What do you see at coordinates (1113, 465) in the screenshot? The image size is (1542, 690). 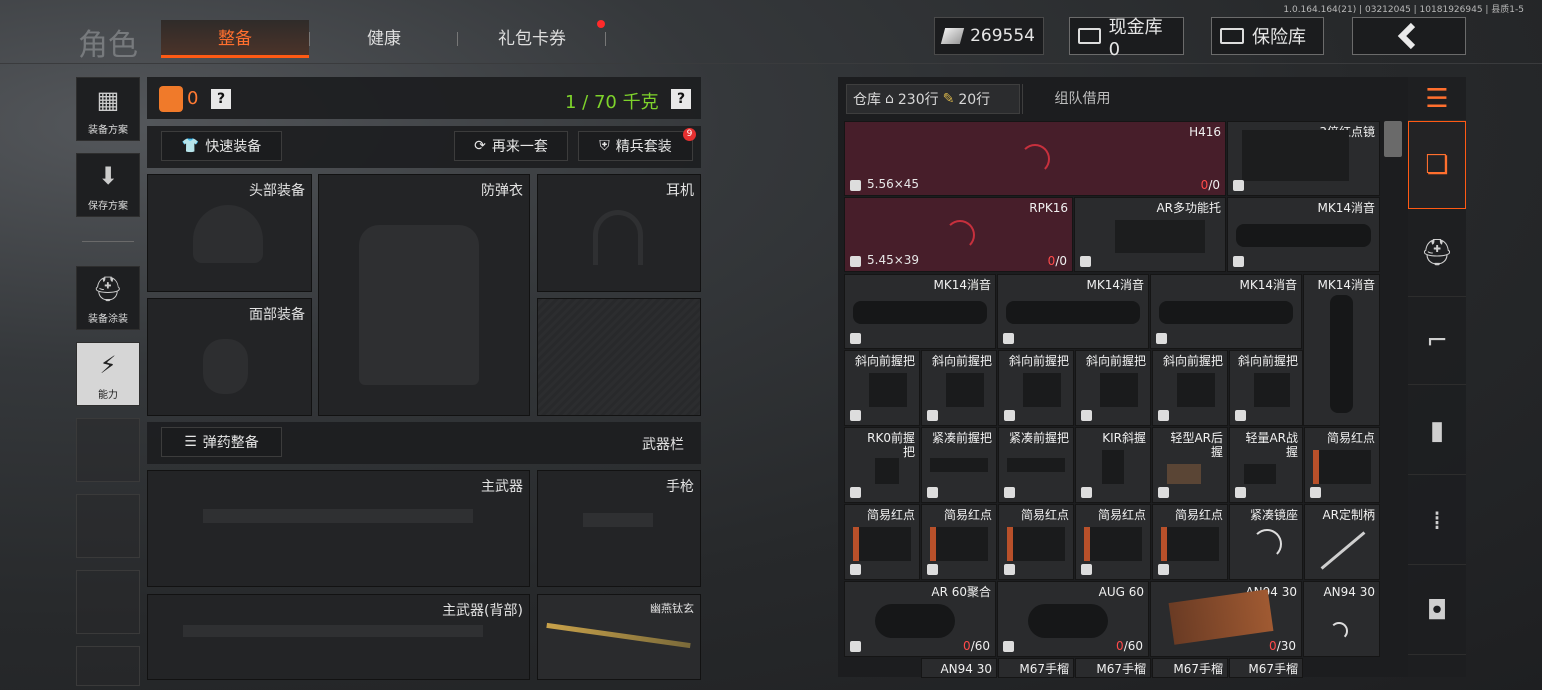 I see `item-kir-grip: KIR斜握` at bounding box center [1113, 465].